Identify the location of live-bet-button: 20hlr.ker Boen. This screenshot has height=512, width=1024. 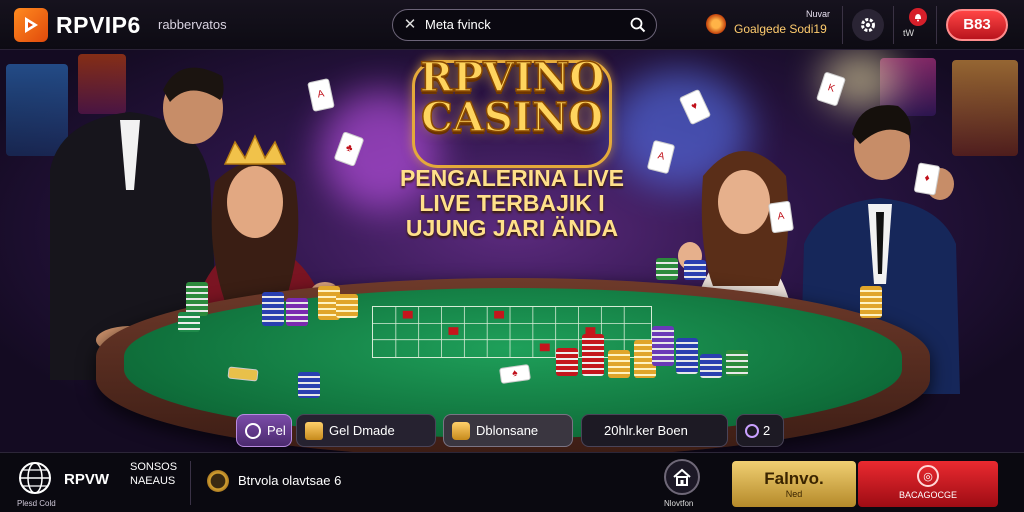
(654, 430).